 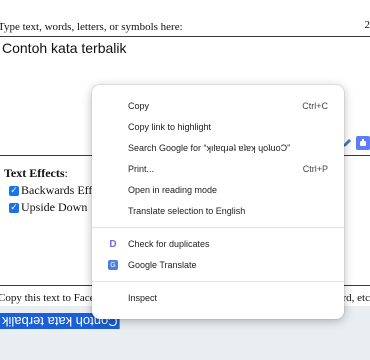 What do you see at coordinates (363, 143) in the screenshot?
I see `extension-icon` at bounding box center [363, 143].